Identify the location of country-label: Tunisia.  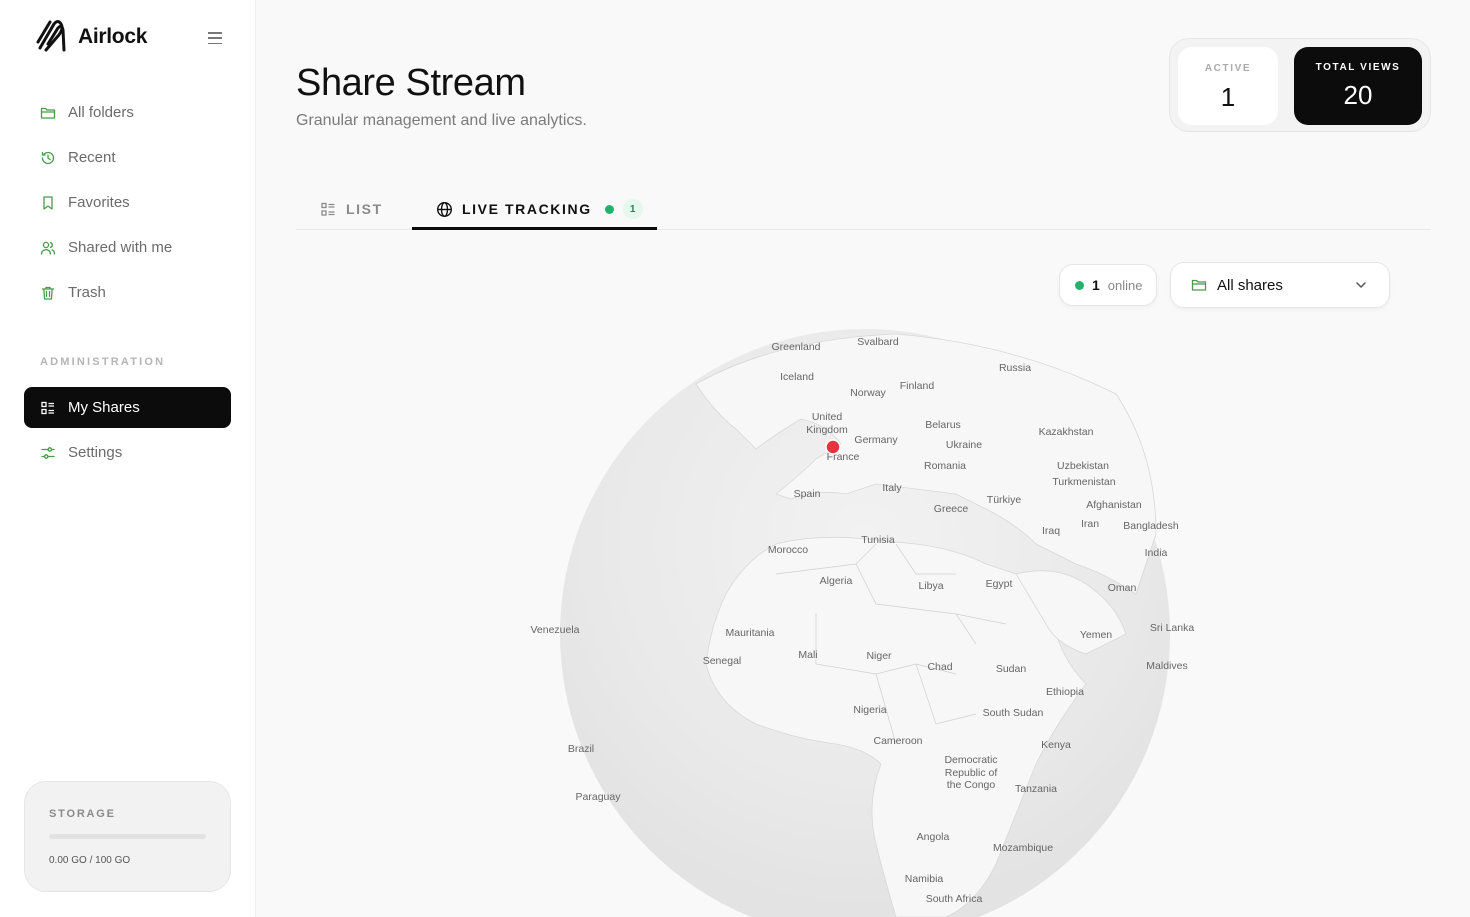
(878, 540).